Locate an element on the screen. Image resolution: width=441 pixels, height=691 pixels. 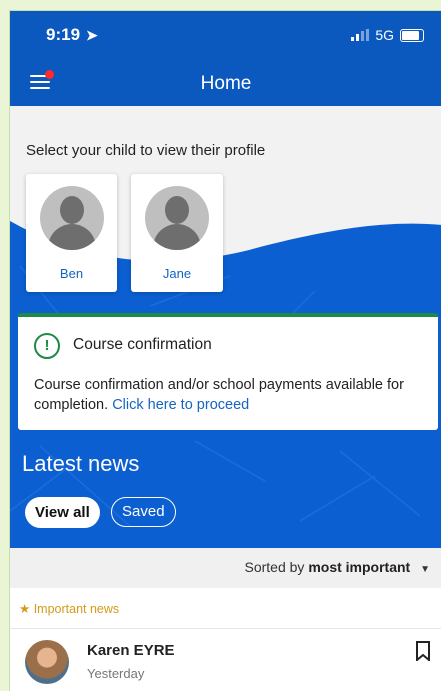
status-indicators: 5G is located at coordinates (387, 35).